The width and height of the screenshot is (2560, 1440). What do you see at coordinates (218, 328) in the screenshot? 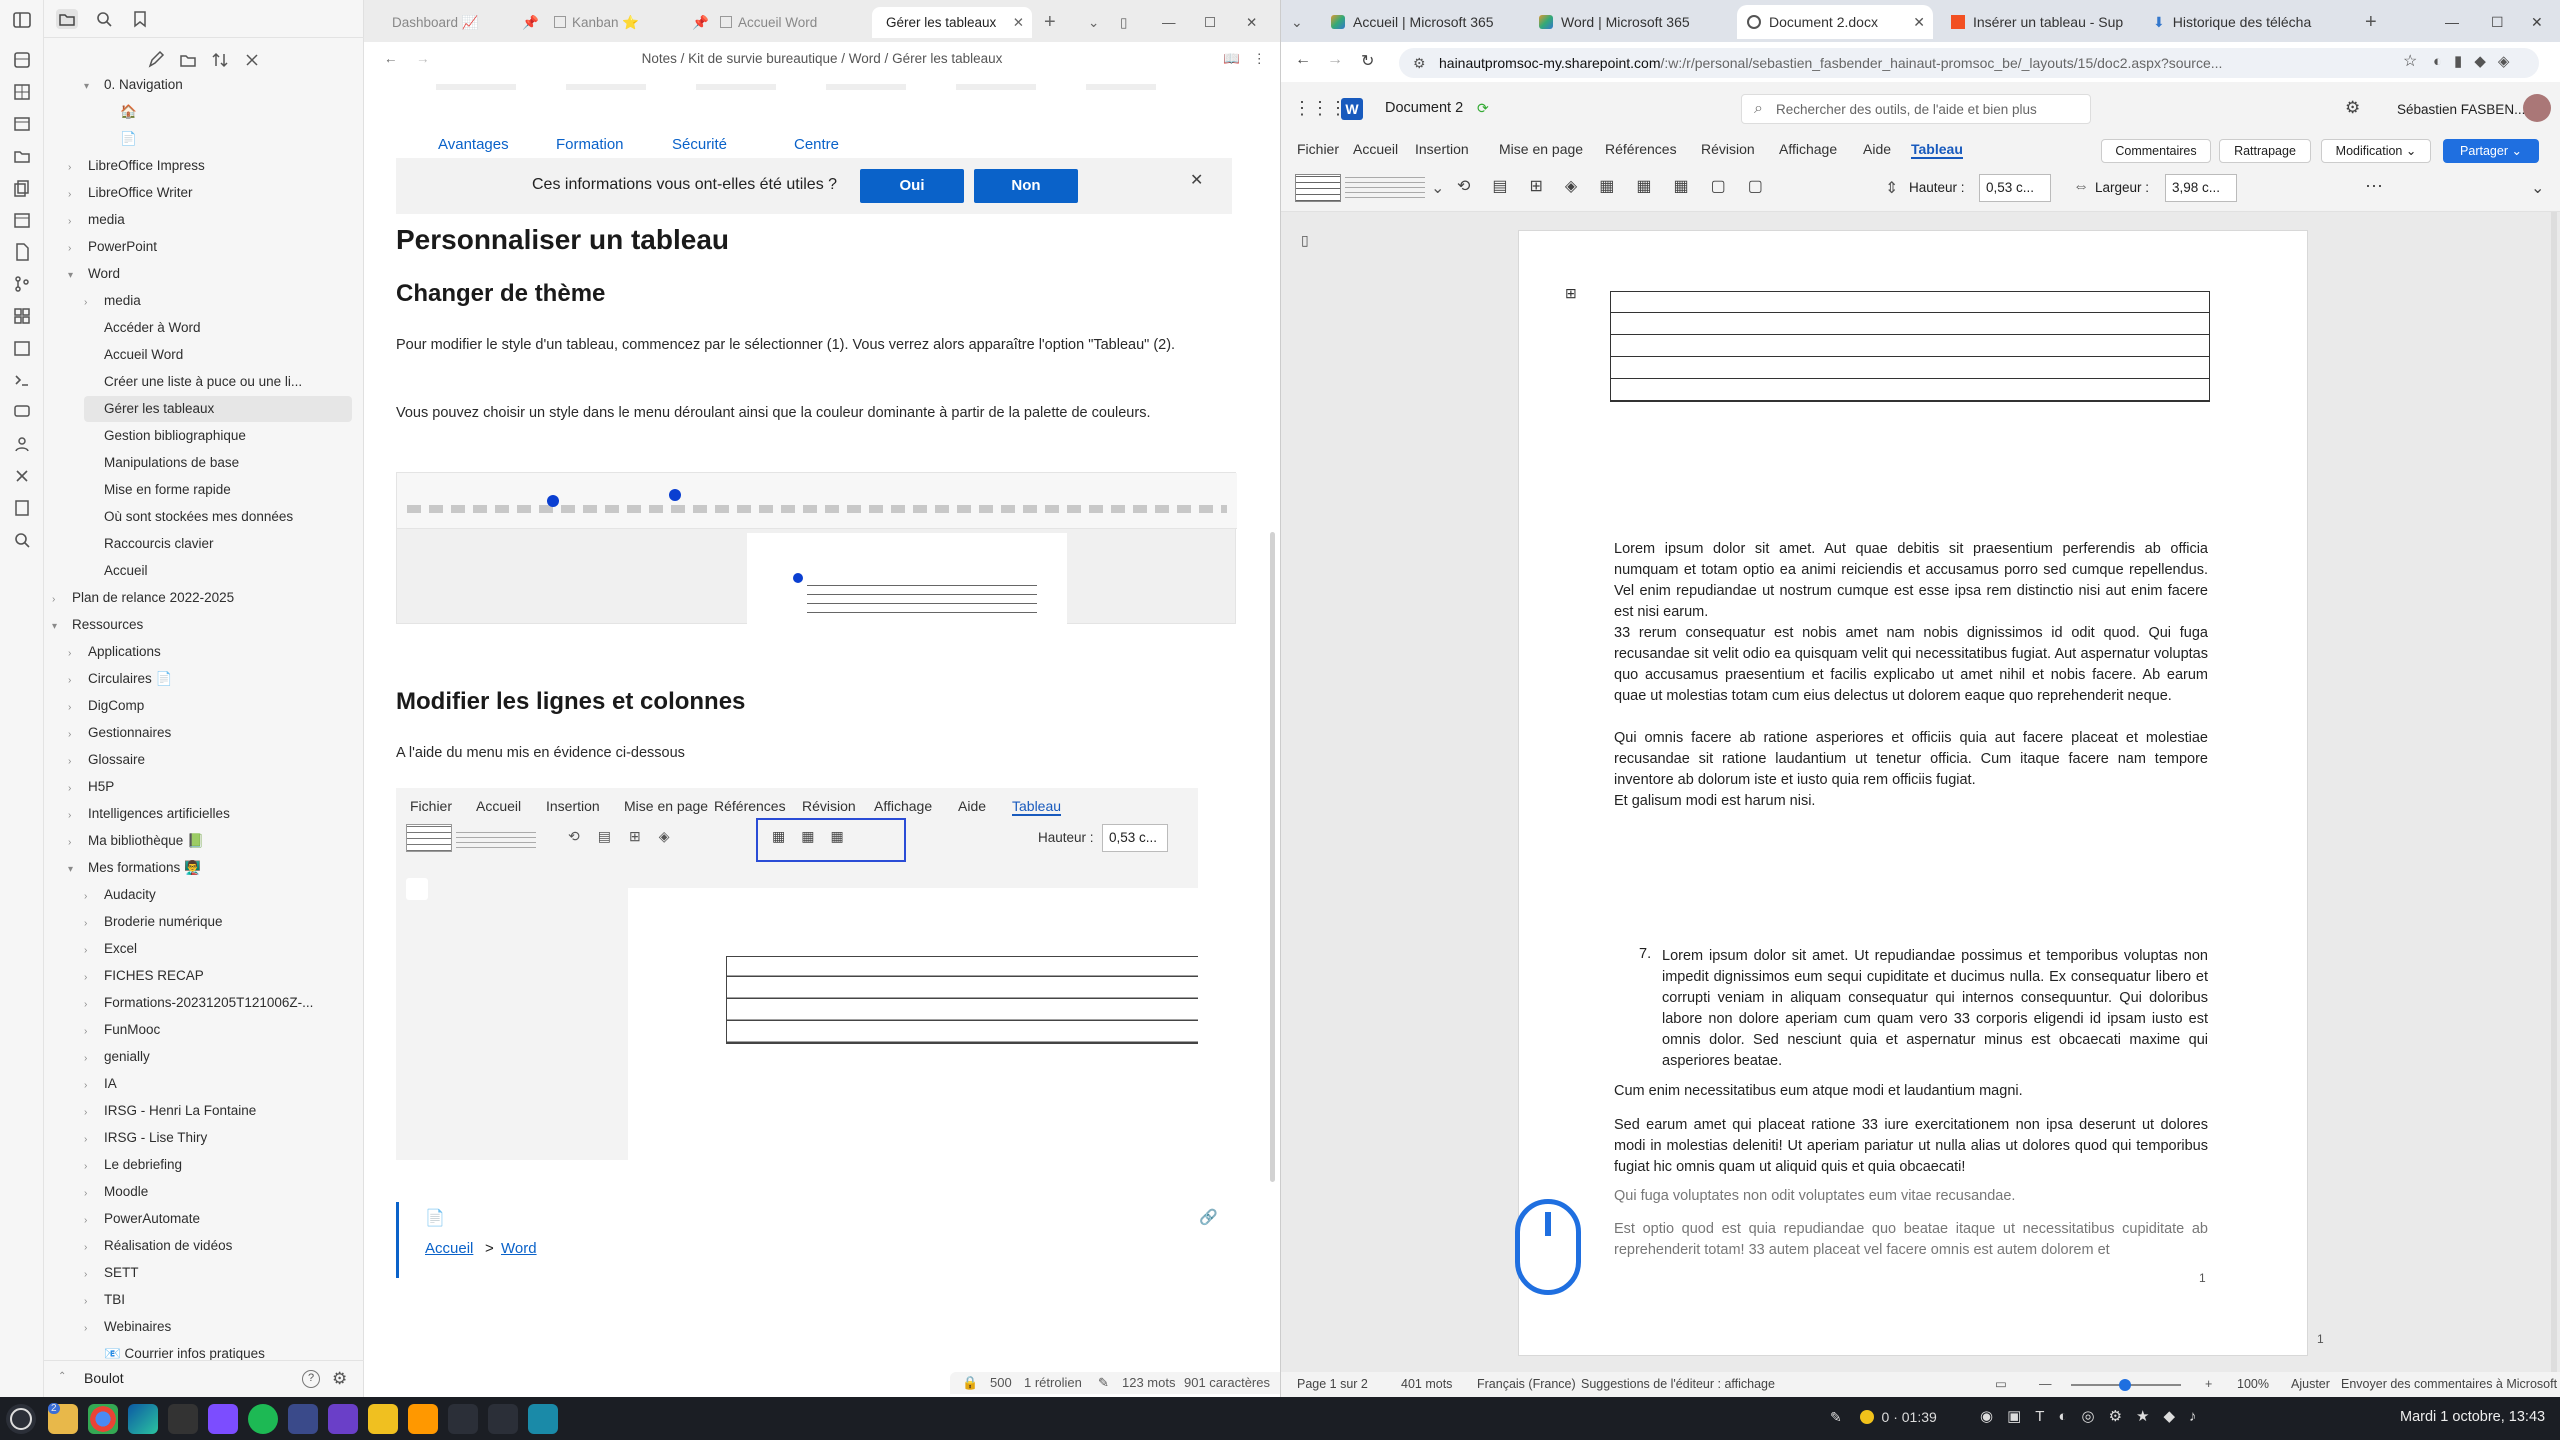
I see `tree-item: Accéder à Word` at bounding box center [218, 328].